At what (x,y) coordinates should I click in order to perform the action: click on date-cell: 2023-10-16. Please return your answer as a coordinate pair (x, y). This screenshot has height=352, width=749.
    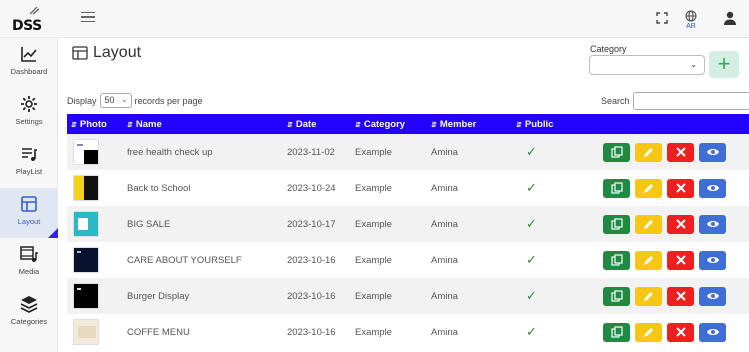
    Looking at the image, I should click on (311, 296).